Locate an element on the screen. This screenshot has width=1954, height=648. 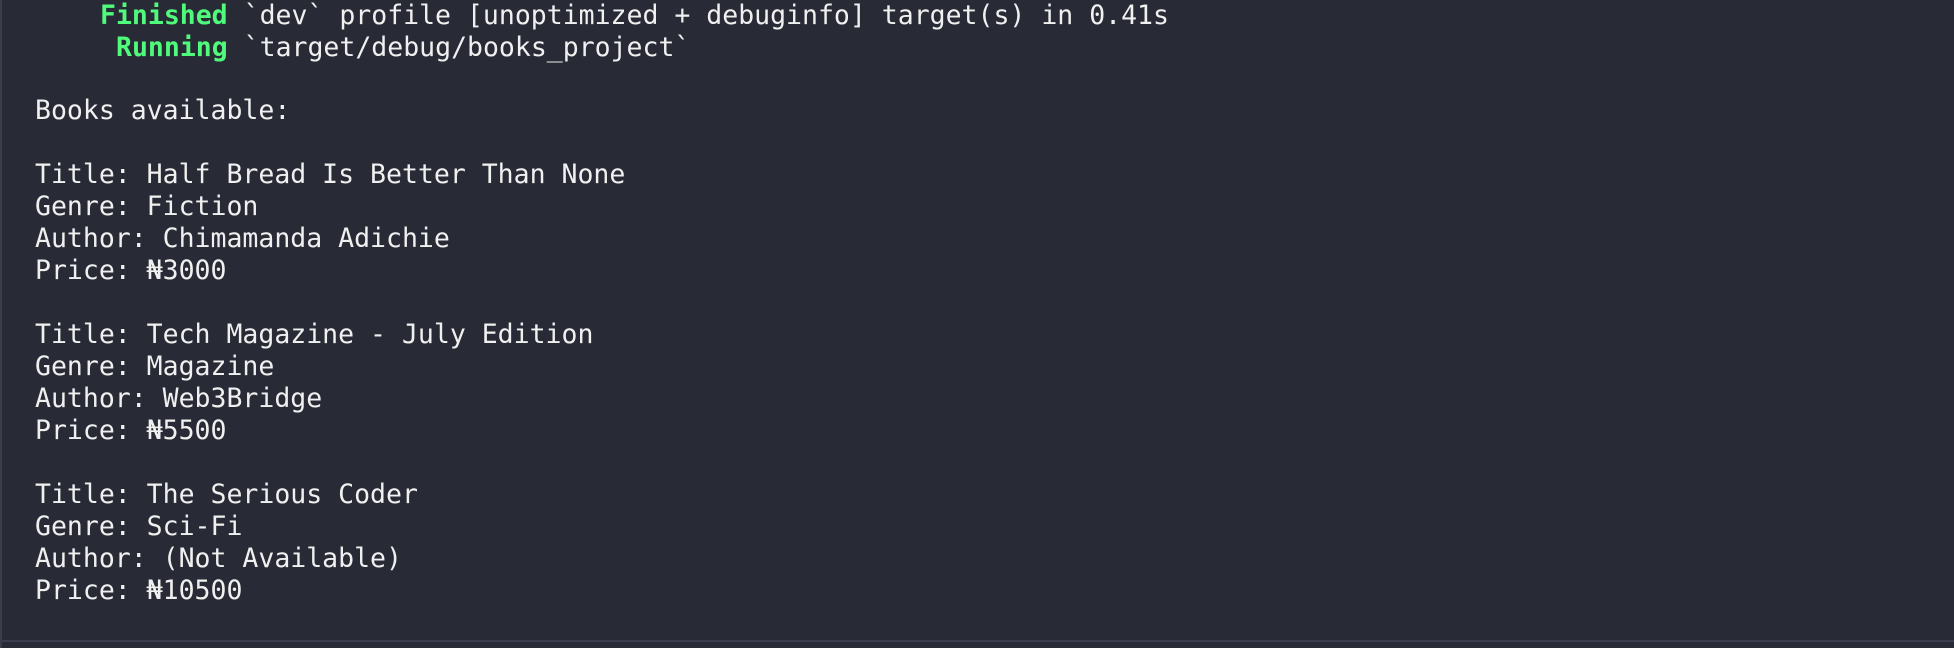
book-3-genre: Genre: Sci-Fi is located at coordinates (139, 526).